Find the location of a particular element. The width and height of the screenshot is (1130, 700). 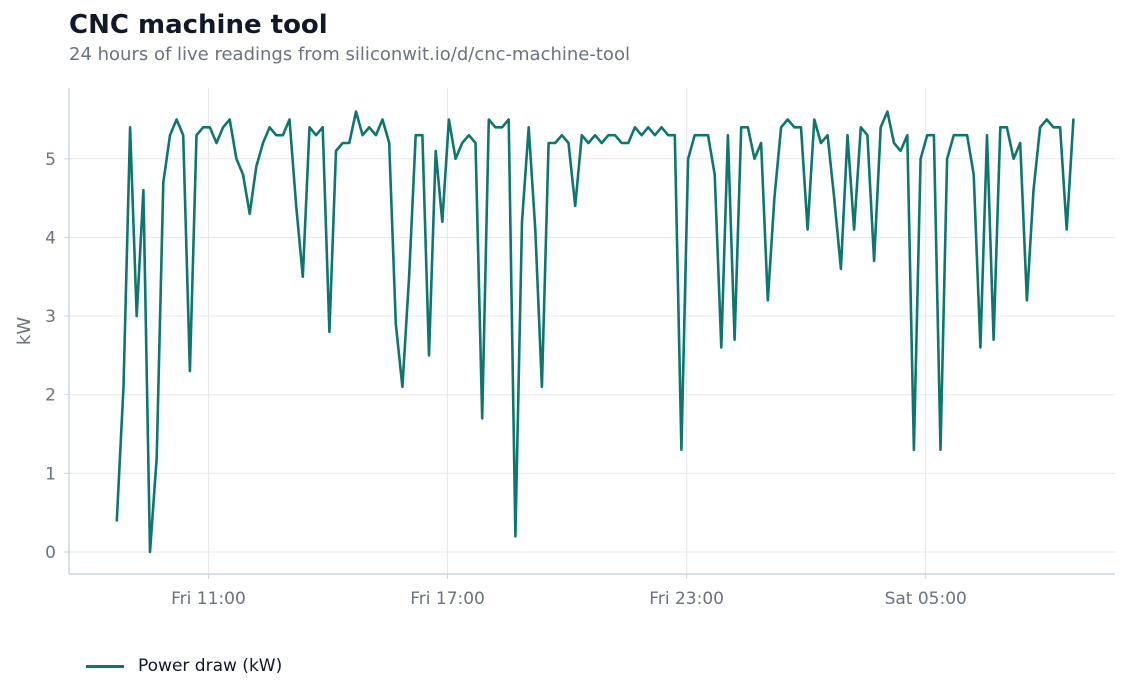

legend-label: Power draw (kW) is located at coordinates (210, 666).